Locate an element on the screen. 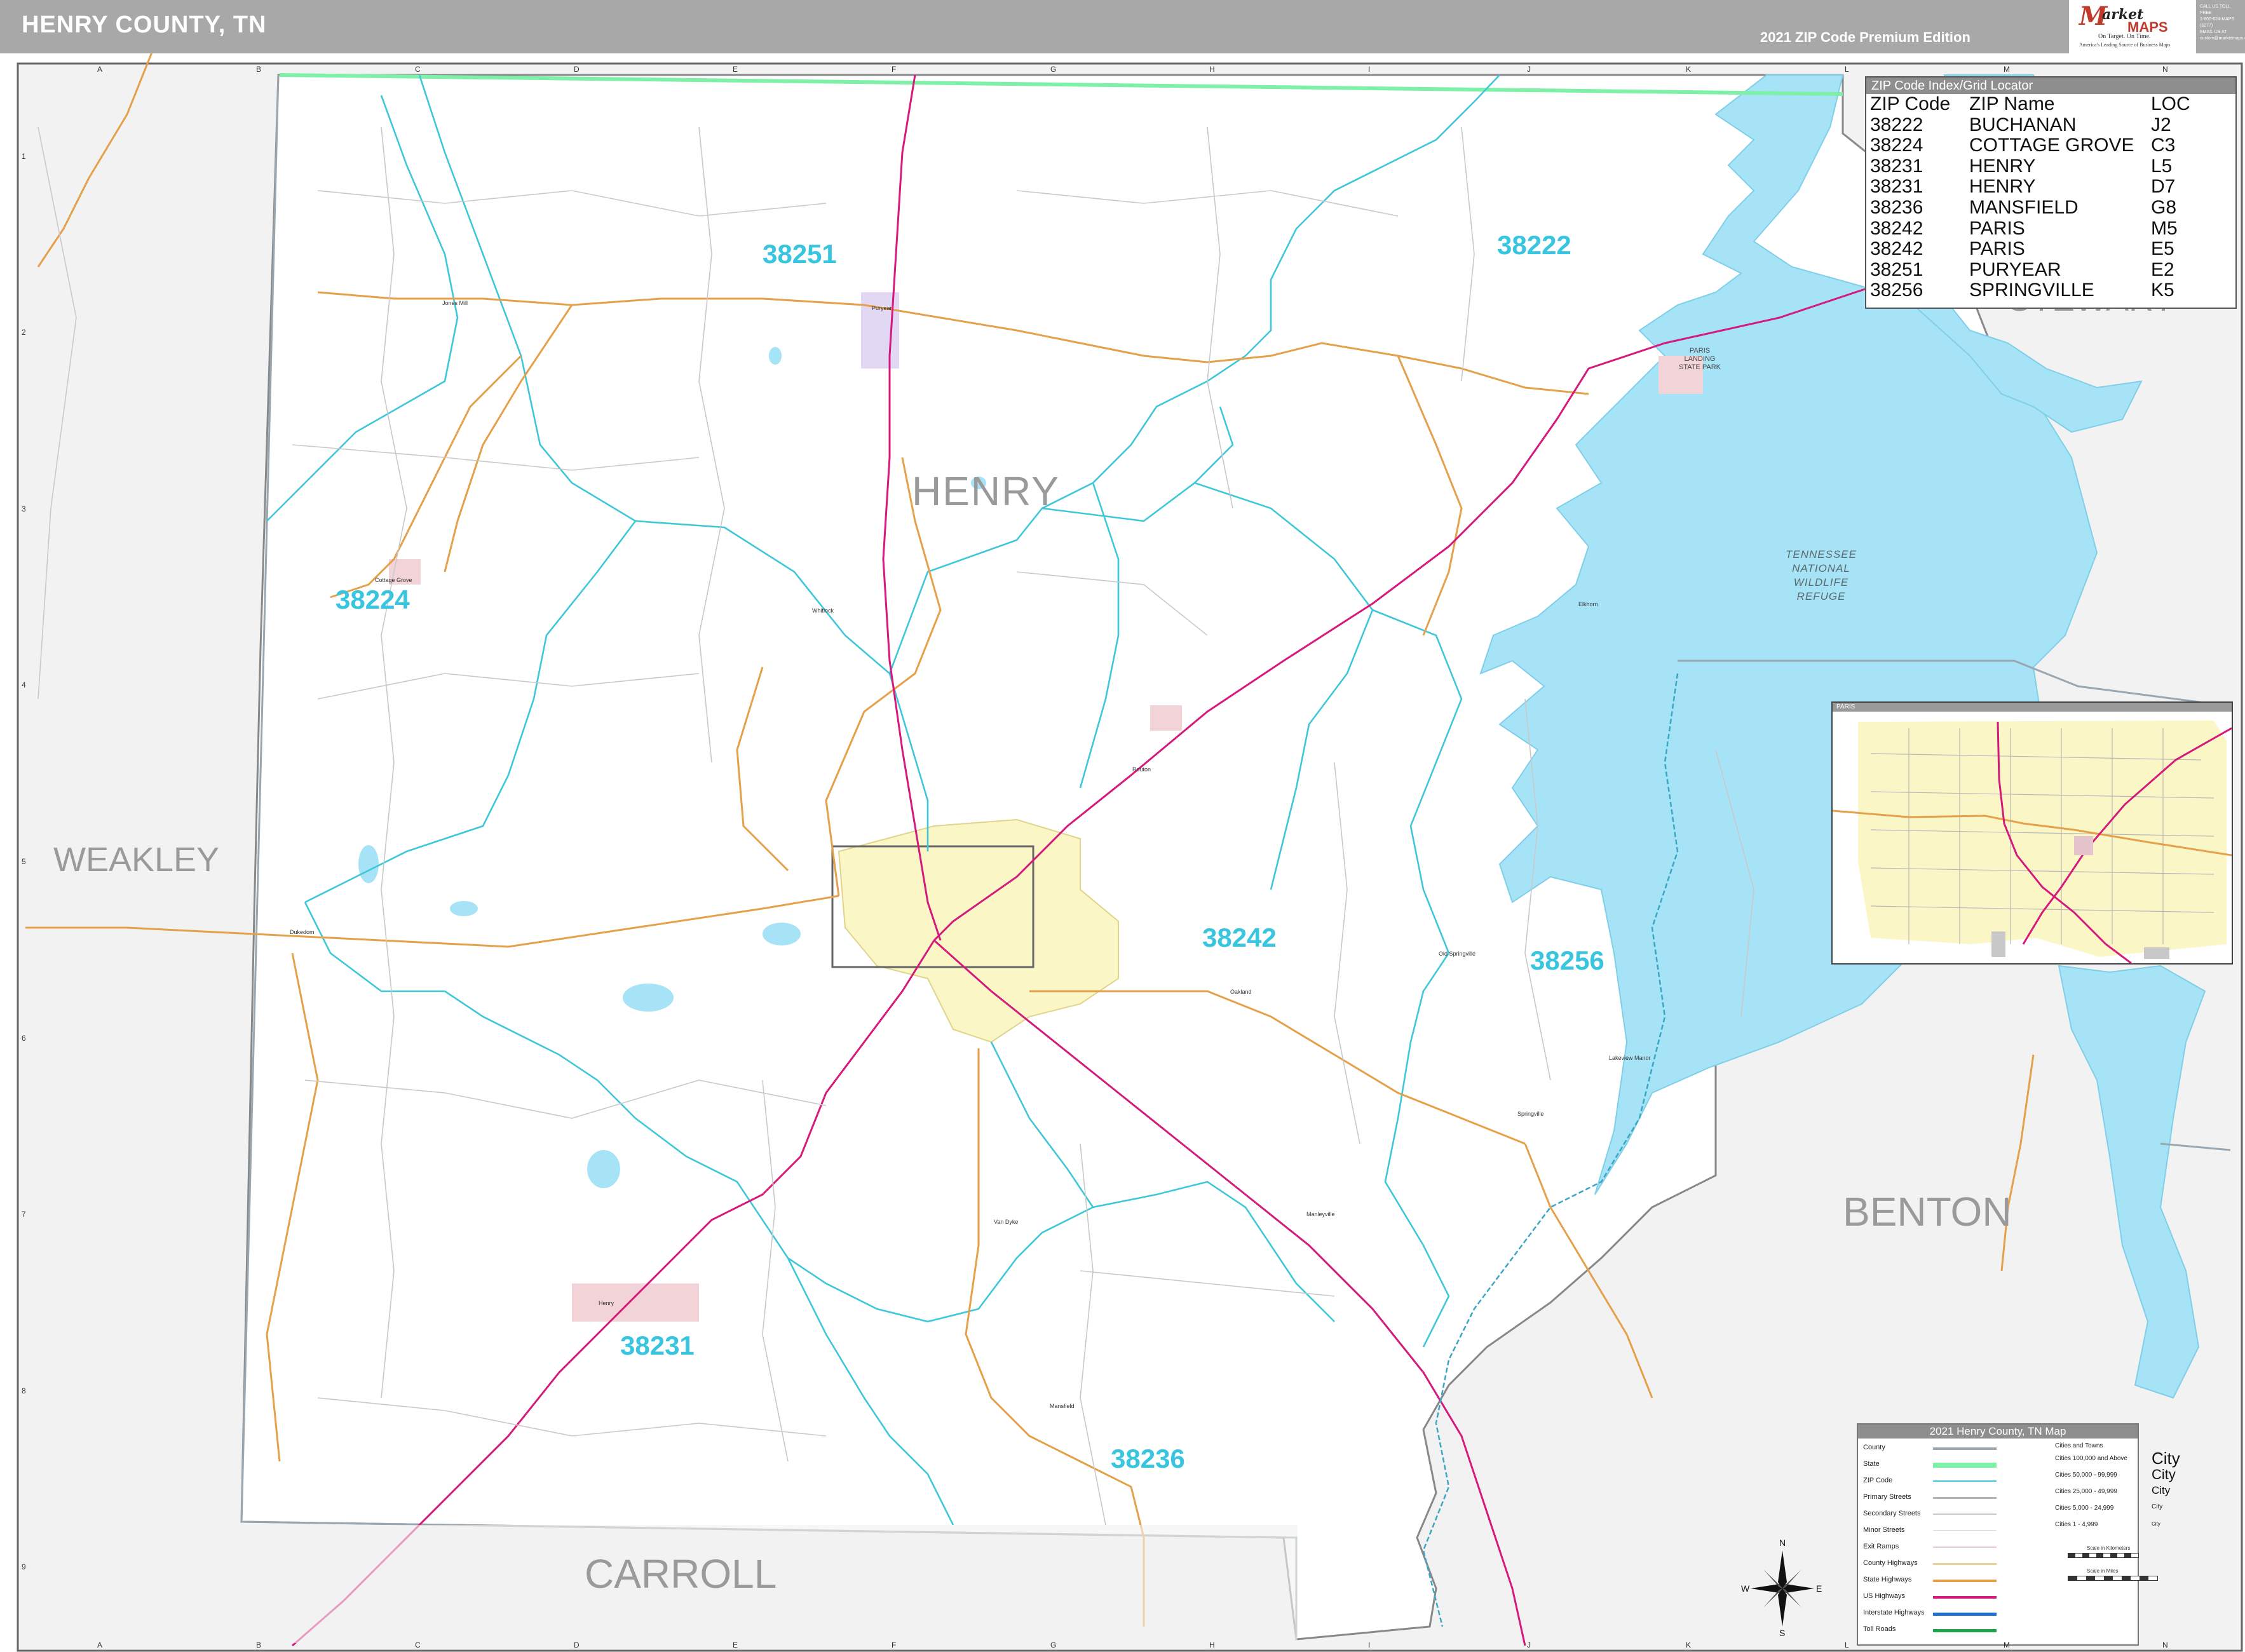  grid-col-label-top: H is located at coordinates (1212, 69).